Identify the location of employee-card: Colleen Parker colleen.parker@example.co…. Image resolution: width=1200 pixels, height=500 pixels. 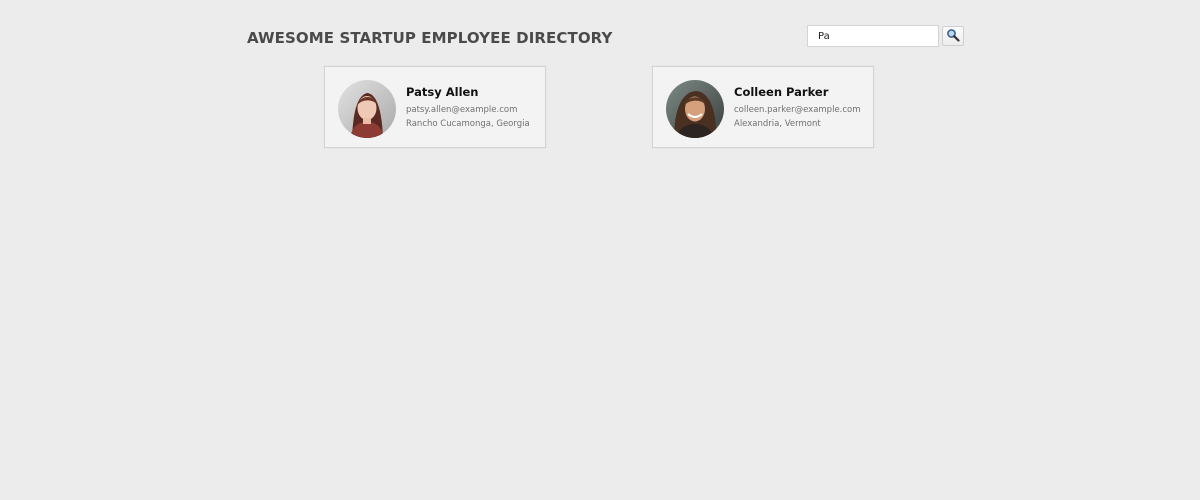
(763, 107).